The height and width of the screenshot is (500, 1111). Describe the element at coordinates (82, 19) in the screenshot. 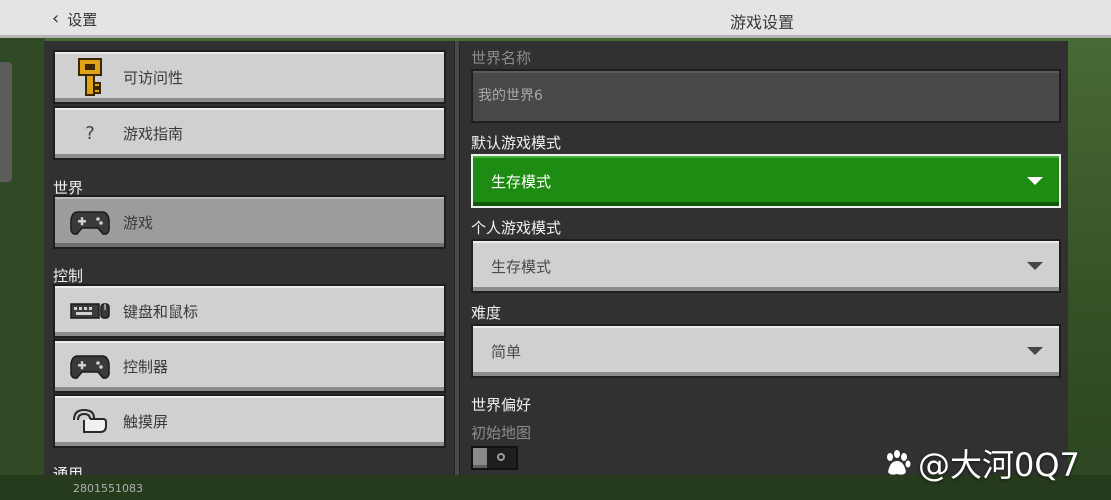

I see `back-button-label: 设置` at that location.